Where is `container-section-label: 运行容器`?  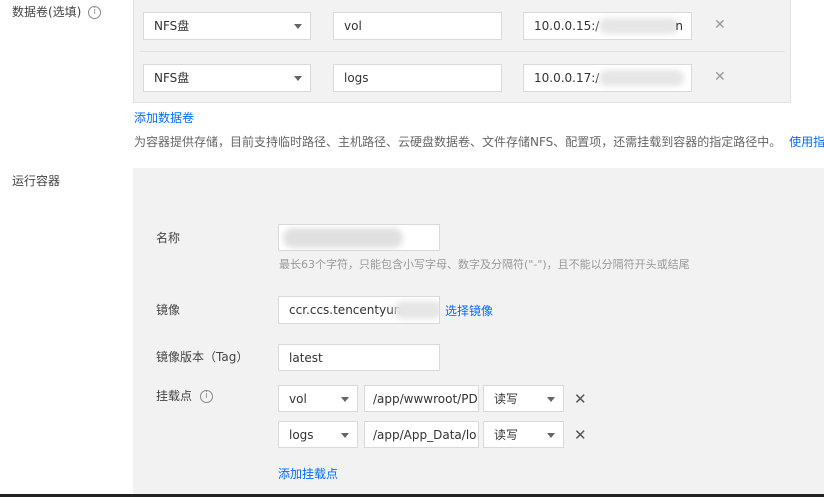 container-section-label: 运行容器 is located at coordinates (36, 181).